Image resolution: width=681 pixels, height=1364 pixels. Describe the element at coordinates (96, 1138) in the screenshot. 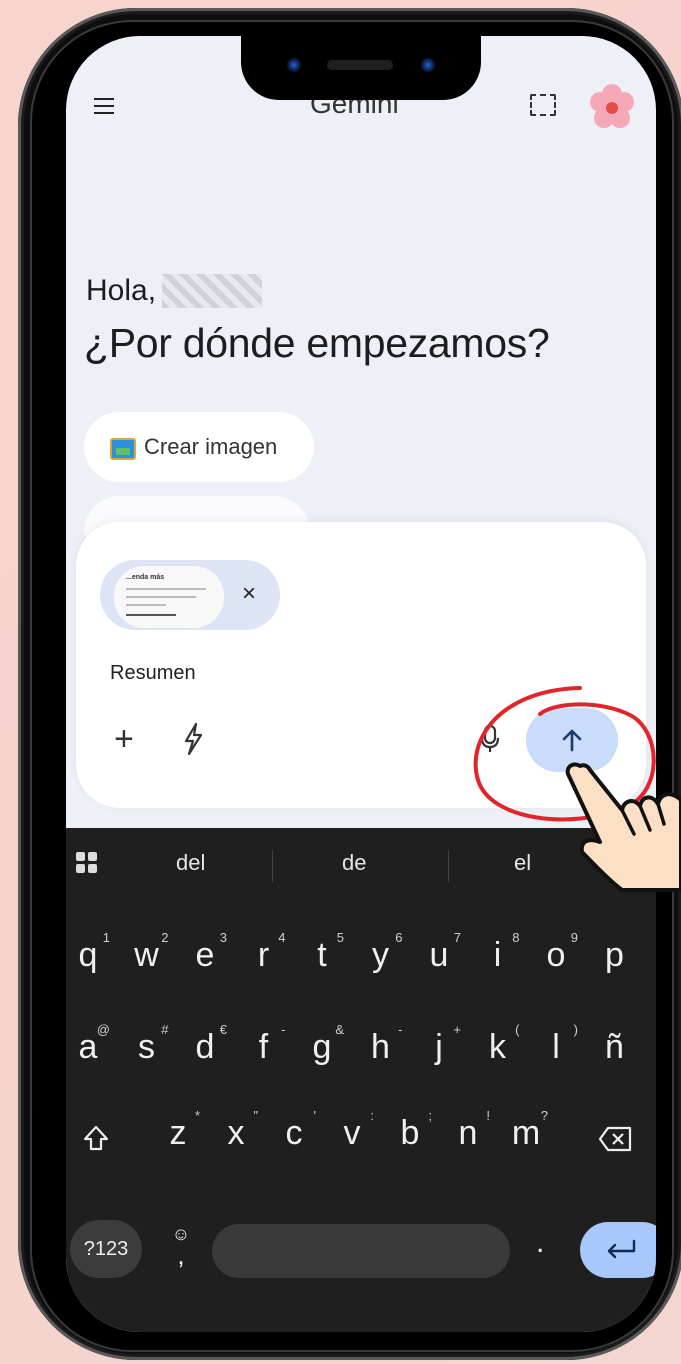

I see `shift-icon` at that location.